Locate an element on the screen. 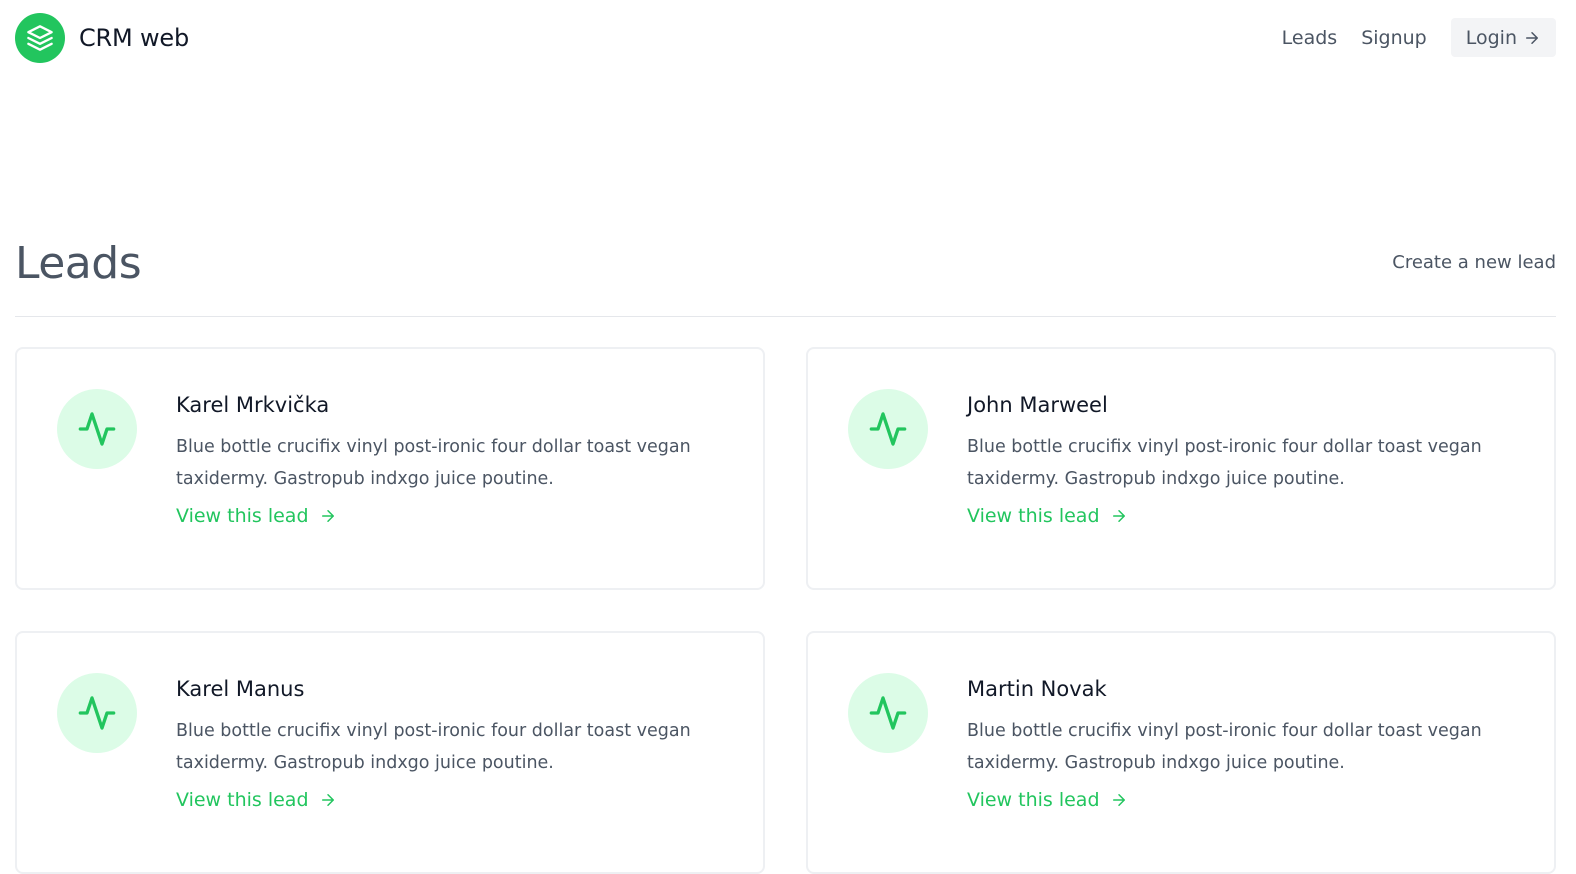 The image size is (1576, 874). page-title: Leads is located at coordinates (78, 263).